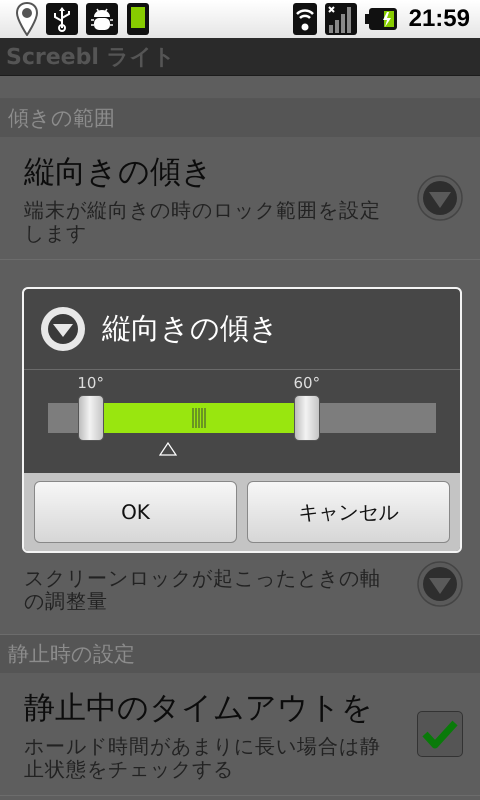  Describe the element at coordinates (138, 19) in the screenshot. I see `phone-icon` at that location.